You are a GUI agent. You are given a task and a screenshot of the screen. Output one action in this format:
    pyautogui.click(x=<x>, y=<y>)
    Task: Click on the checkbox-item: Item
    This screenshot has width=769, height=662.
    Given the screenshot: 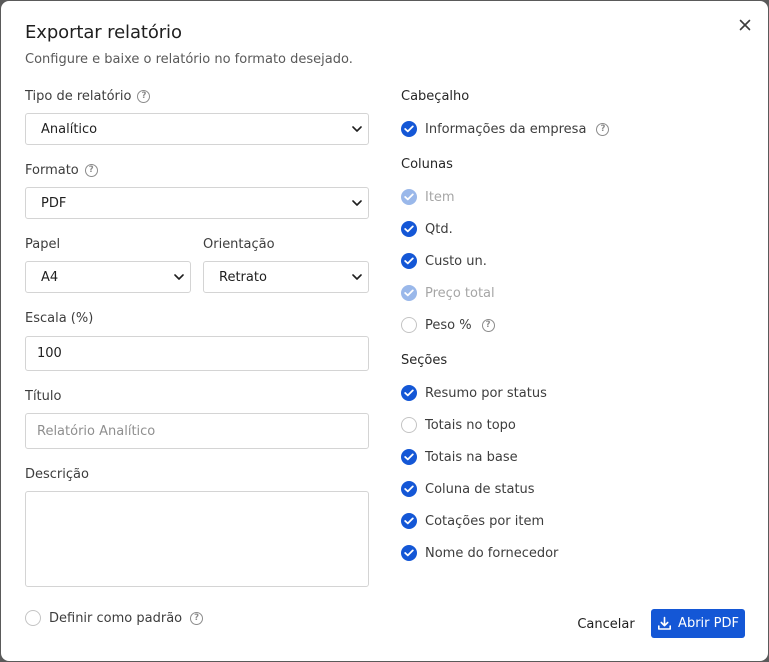 What is the action you would take?
    pyautogui.click(x=428, y=197)
    